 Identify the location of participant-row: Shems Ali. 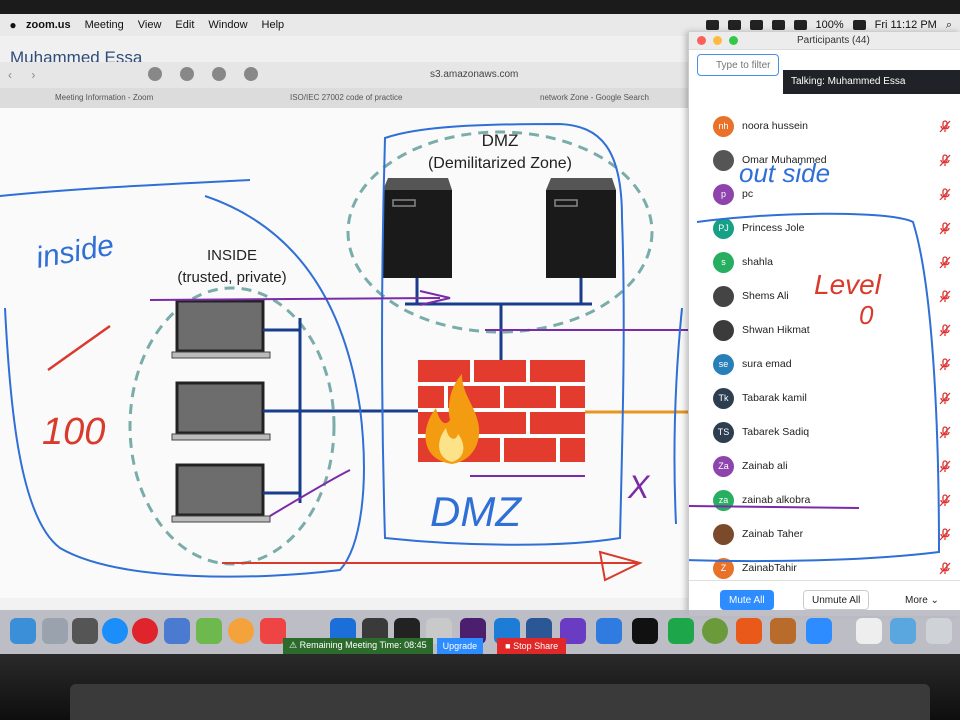
(824, 297).